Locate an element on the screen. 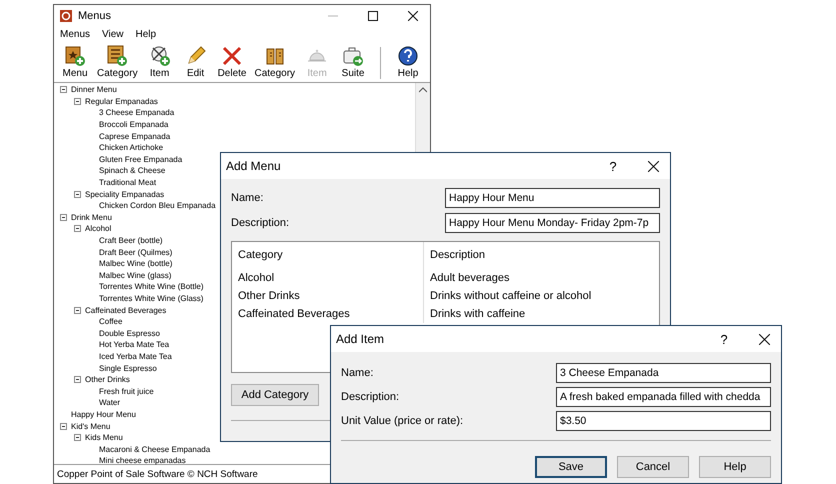 The width and height of the screenshot is (836, 484). table-cell: Caffeinated Beverages is located at coordinates (328, 314).